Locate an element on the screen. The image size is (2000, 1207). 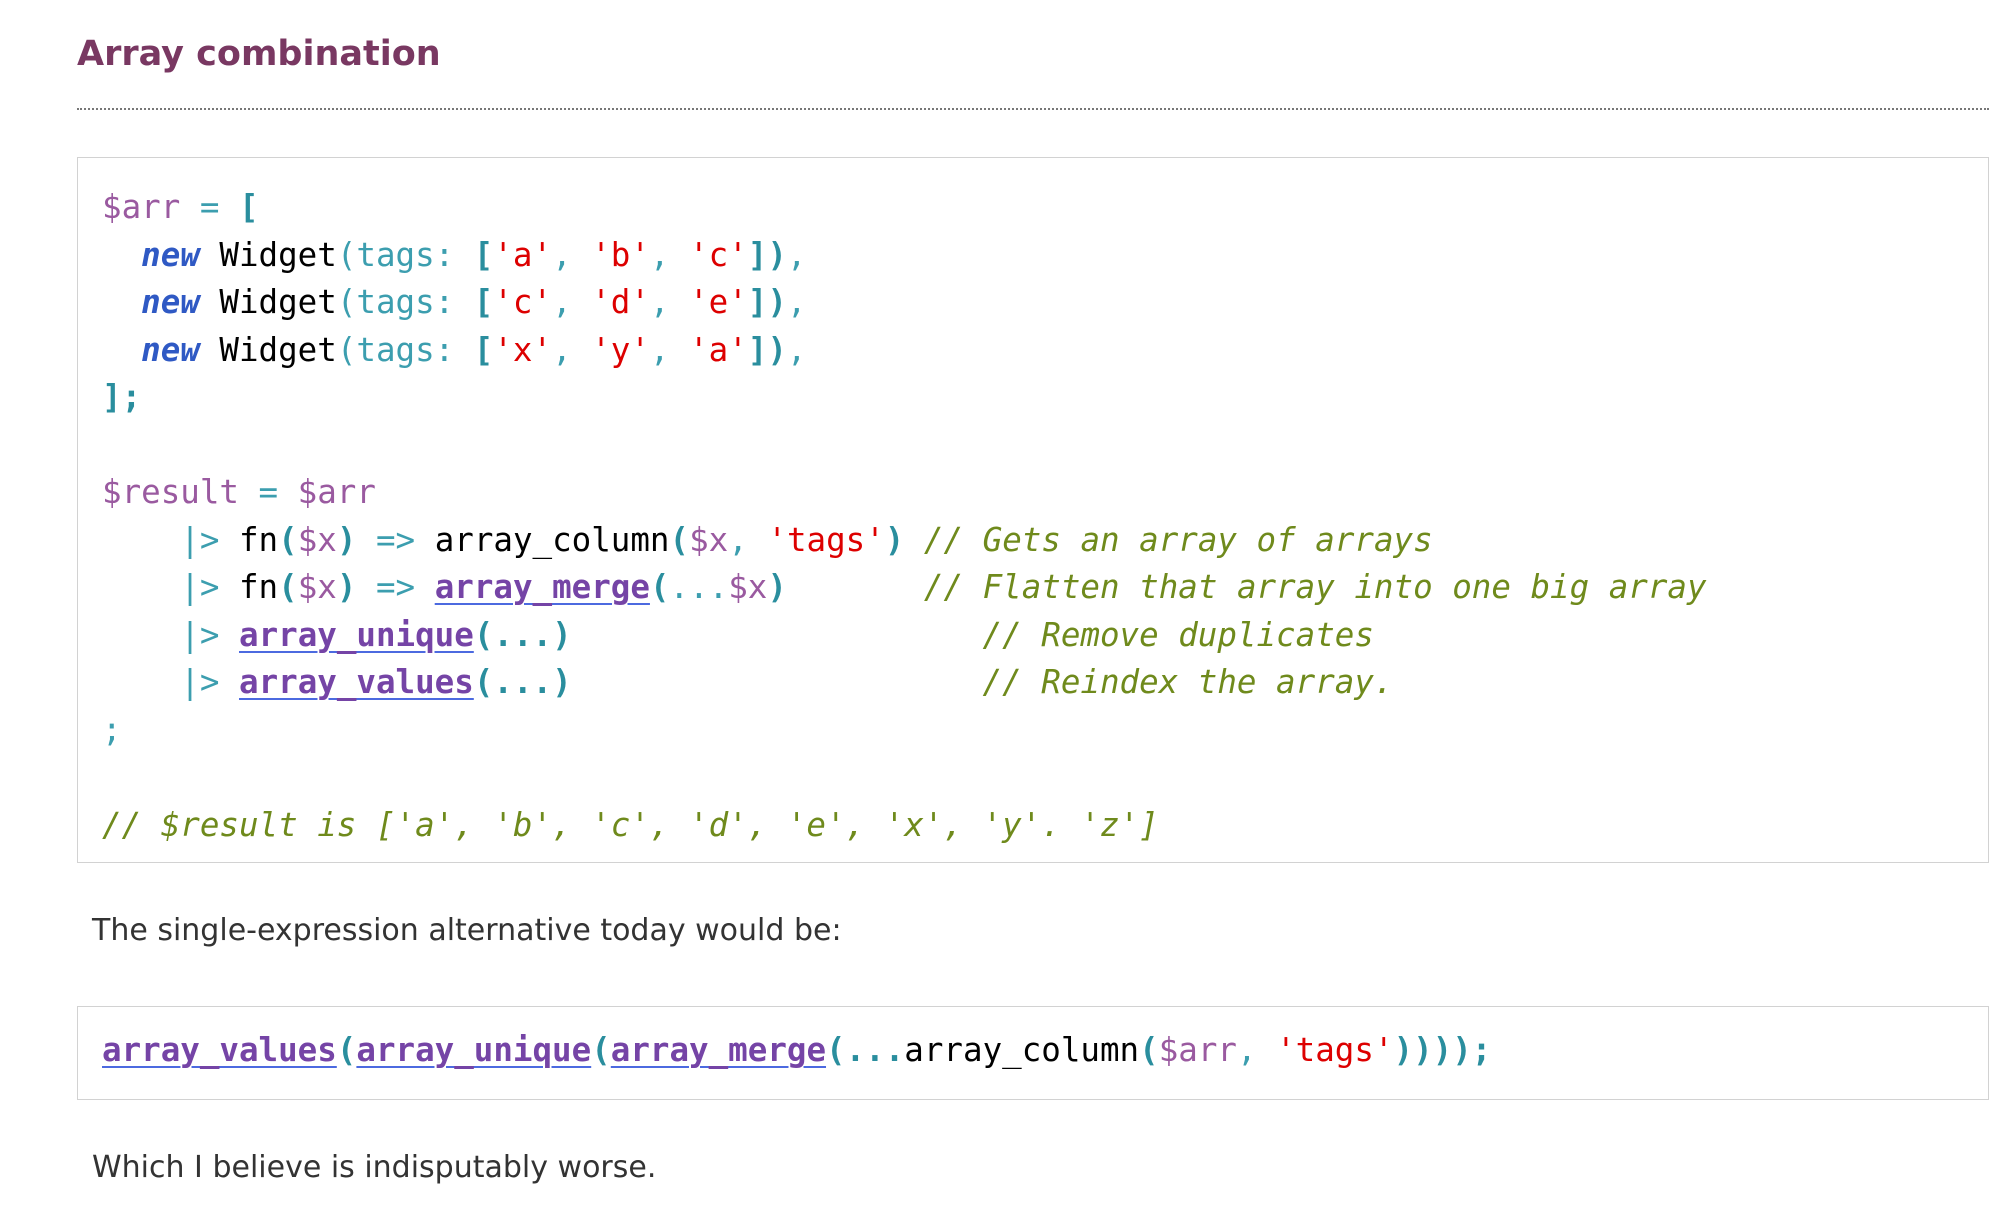
code-token-semicolon: ; is located at coordinates (112, 729).